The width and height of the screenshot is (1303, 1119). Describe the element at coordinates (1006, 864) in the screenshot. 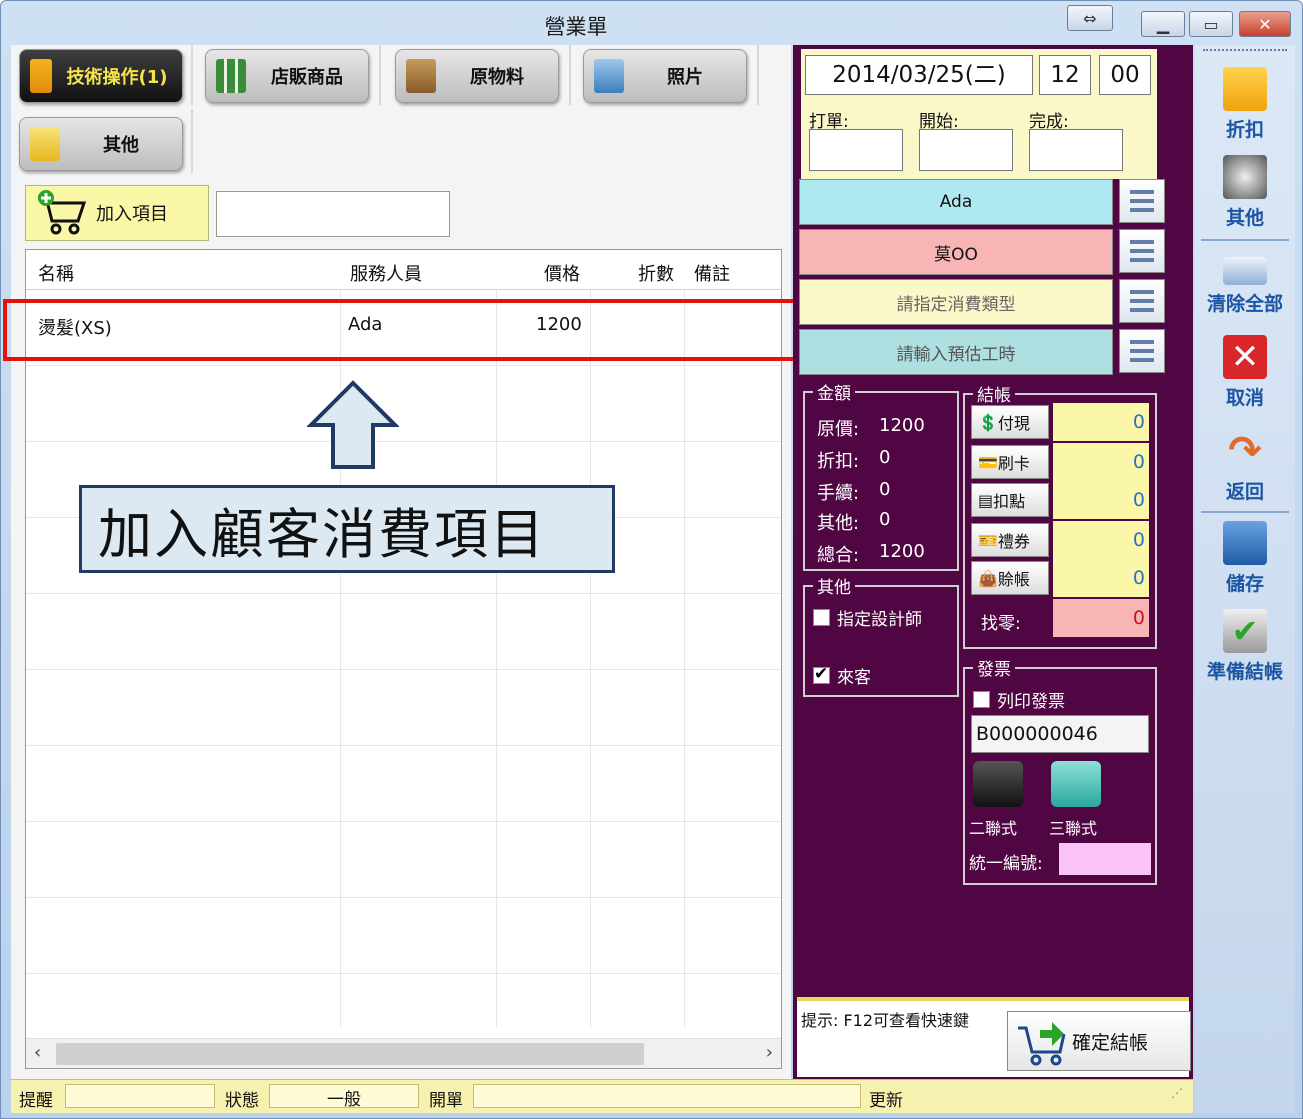

I see `tax-id-label: 統一編號:` at that location.